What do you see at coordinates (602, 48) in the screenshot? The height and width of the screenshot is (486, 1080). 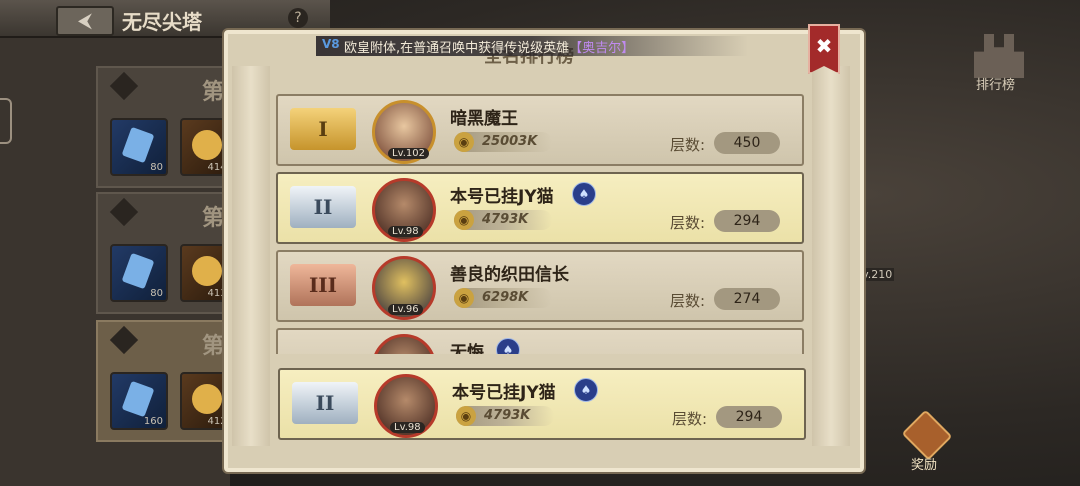 I see `ticker-hero-name: 【奥吉尔】` at bounding box center [602, 48].